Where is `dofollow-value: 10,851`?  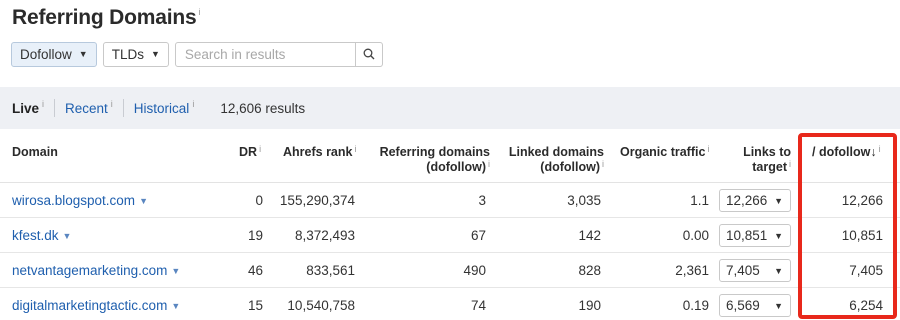
dofollow-value: 10,851 is located at coordinates (841, 235).